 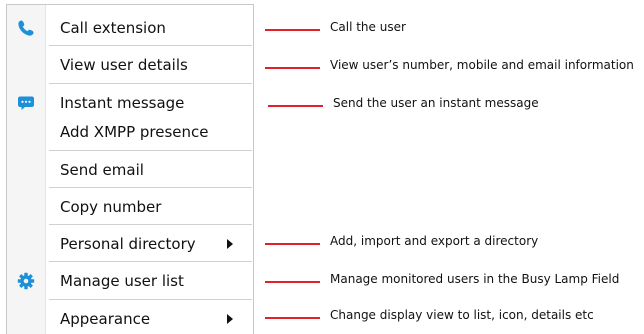 I want to click on menu-item-manage-user-list: Manage user list, so click(x=130, y=281).